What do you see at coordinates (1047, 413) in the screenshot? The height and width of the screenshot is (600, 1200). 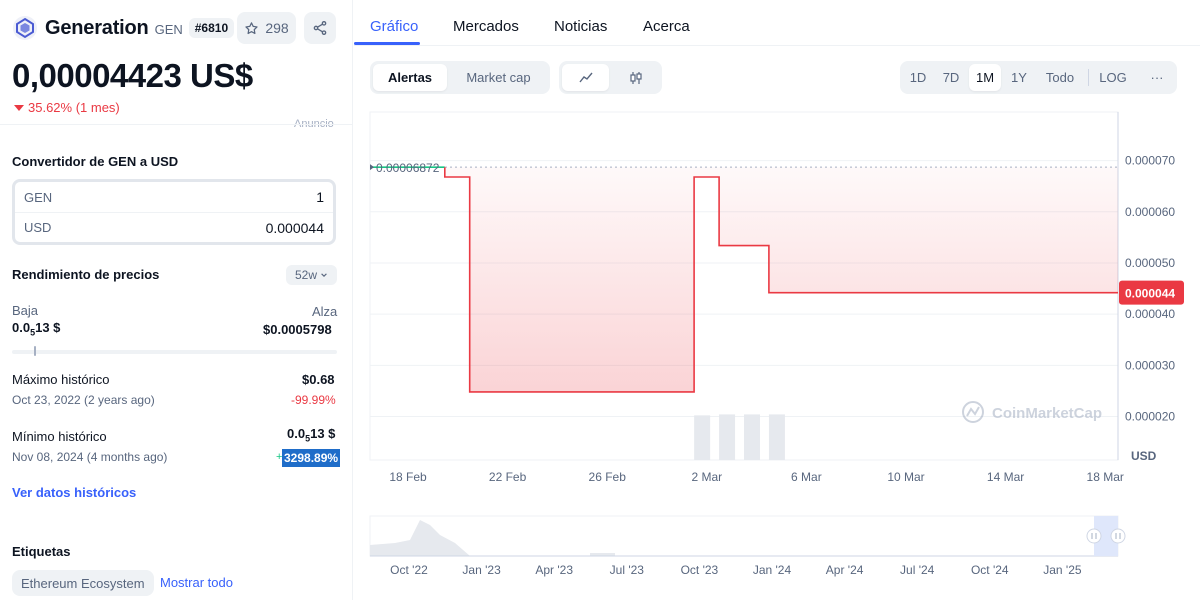 I see `watermark-text: CoinMarketCap` at bounding box center [1047, 413].